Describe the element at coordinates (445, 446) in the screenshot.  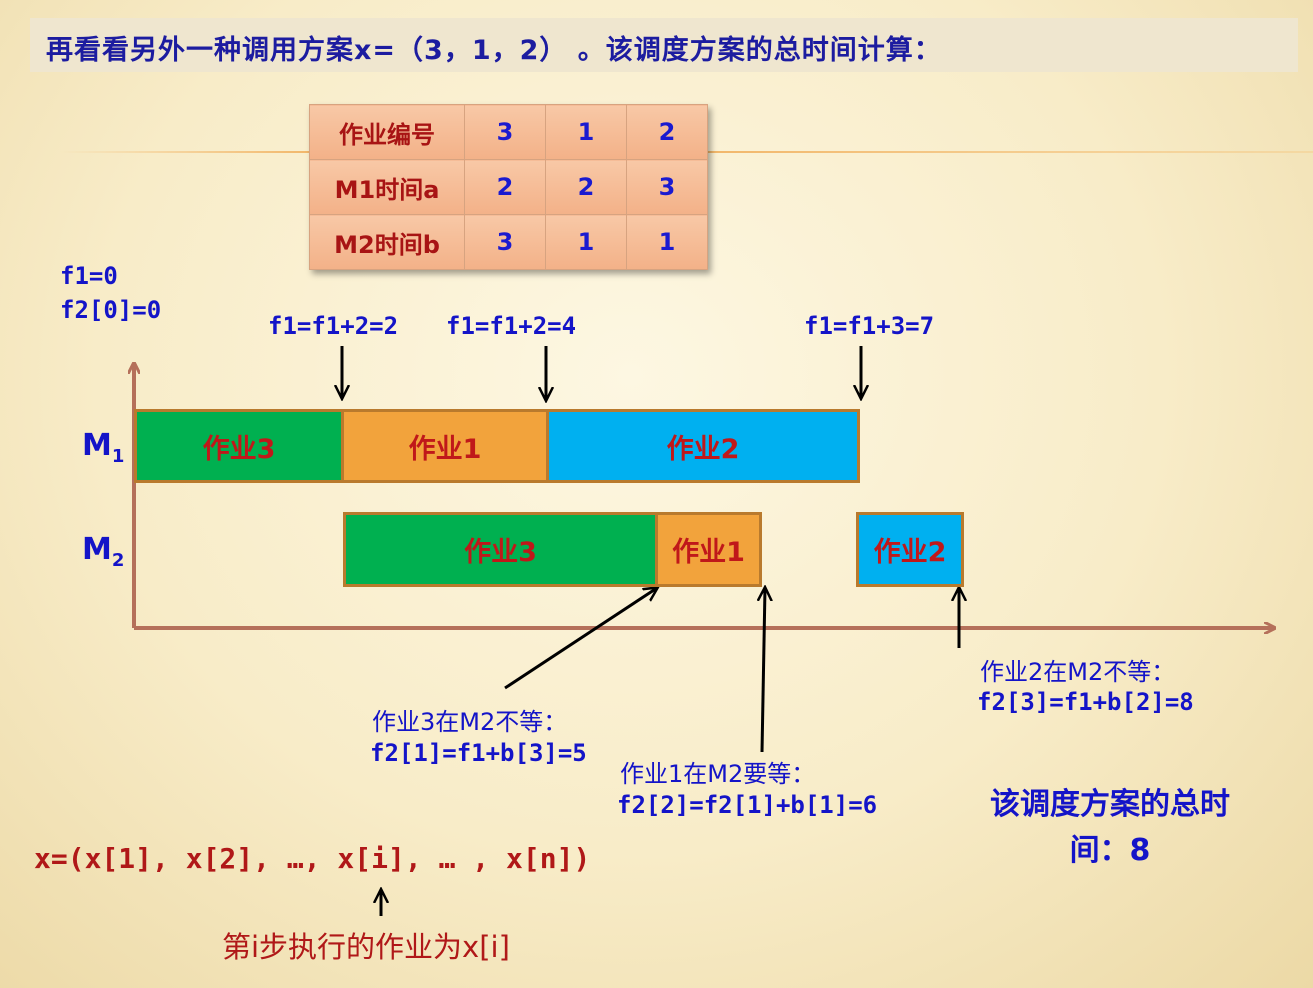
I see `m1-job1-bar: 作业1` at that location.